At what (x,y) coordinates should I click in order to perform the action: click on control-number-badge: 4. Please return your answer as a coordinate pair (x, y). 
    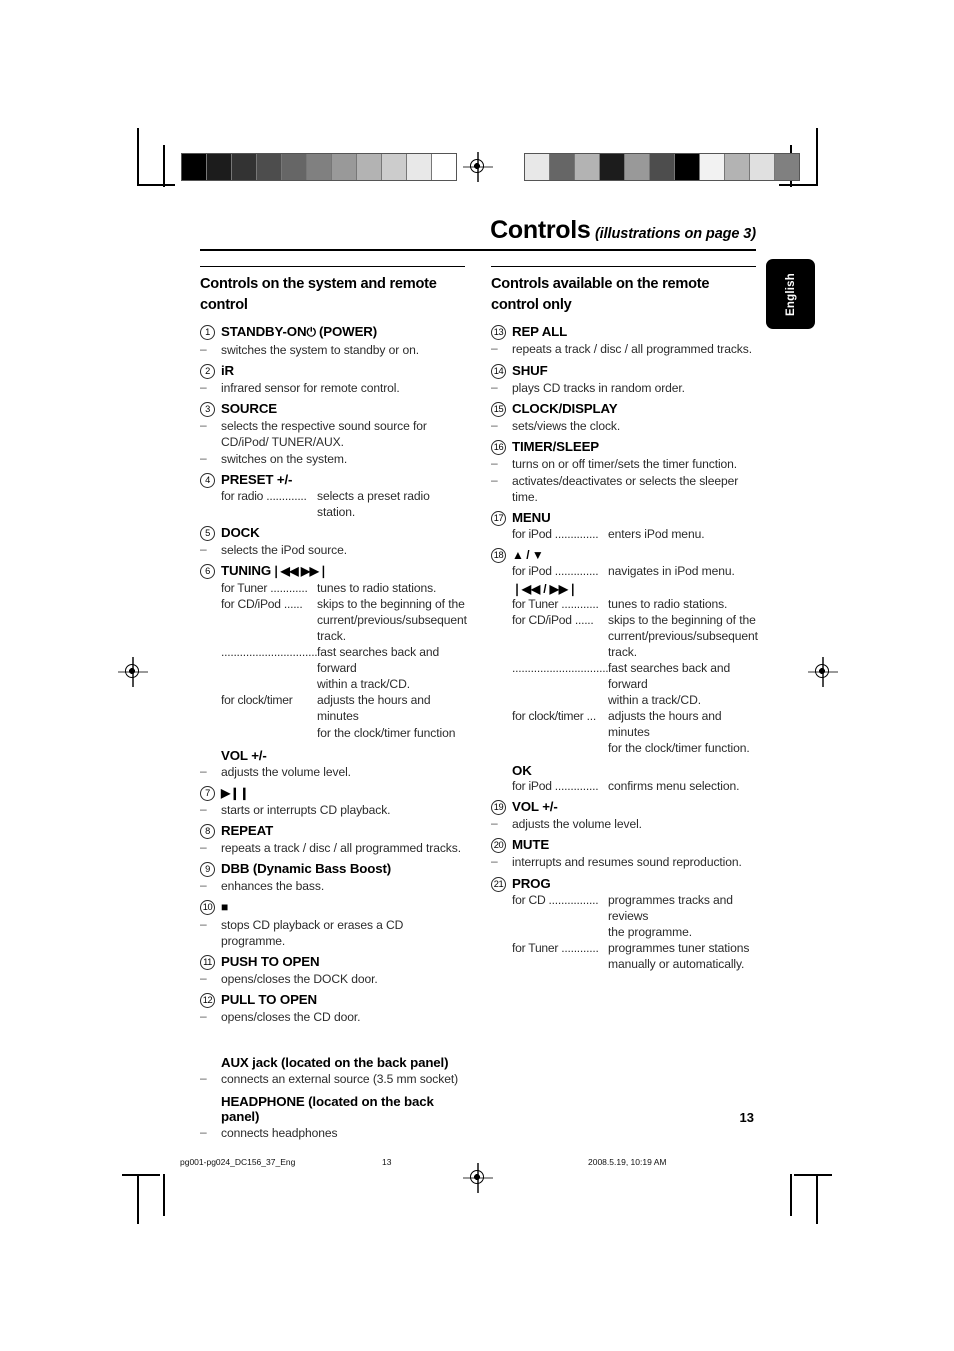
    Looking at the image, I should click on (207, 481).